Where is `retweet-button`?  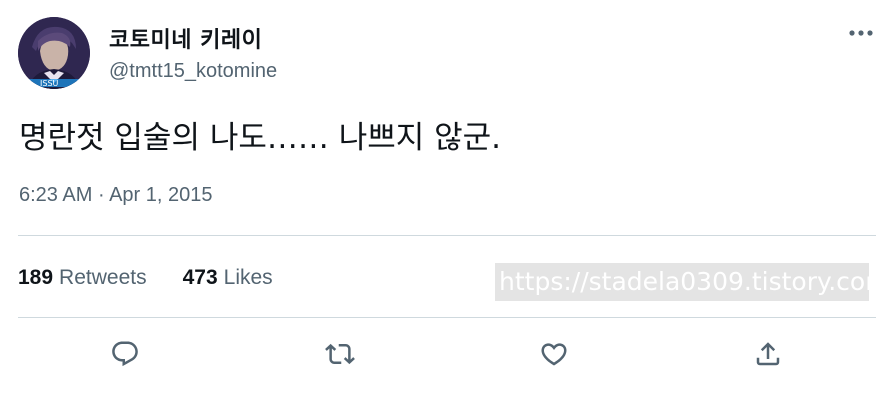
retweet-button is located at coordinates (340, 354).